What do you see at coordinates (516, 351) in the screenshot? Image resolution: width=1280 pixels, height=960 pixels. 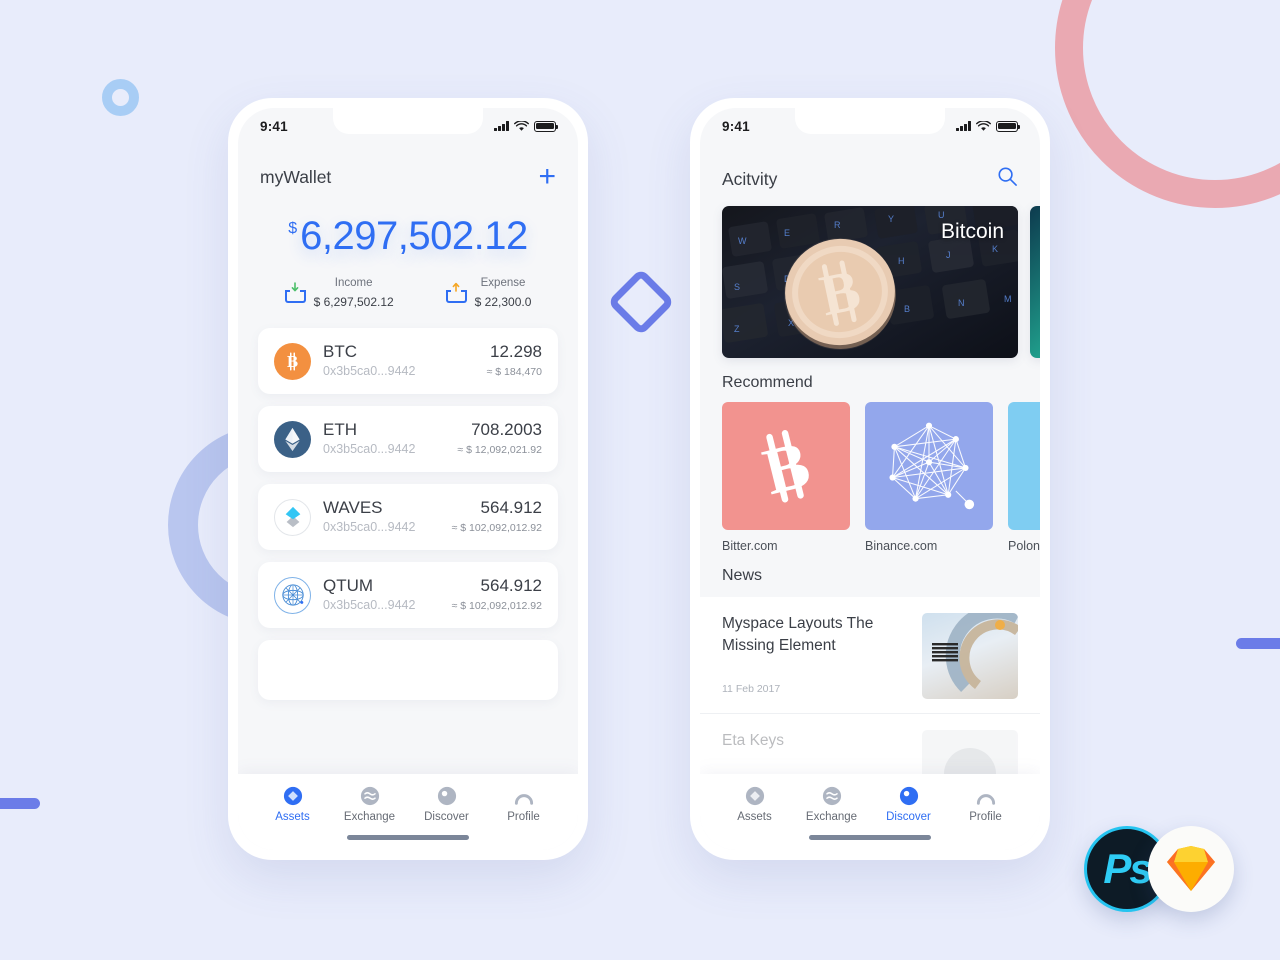 I see `coin-amount: 12.298` at bounding box center [516, 351].